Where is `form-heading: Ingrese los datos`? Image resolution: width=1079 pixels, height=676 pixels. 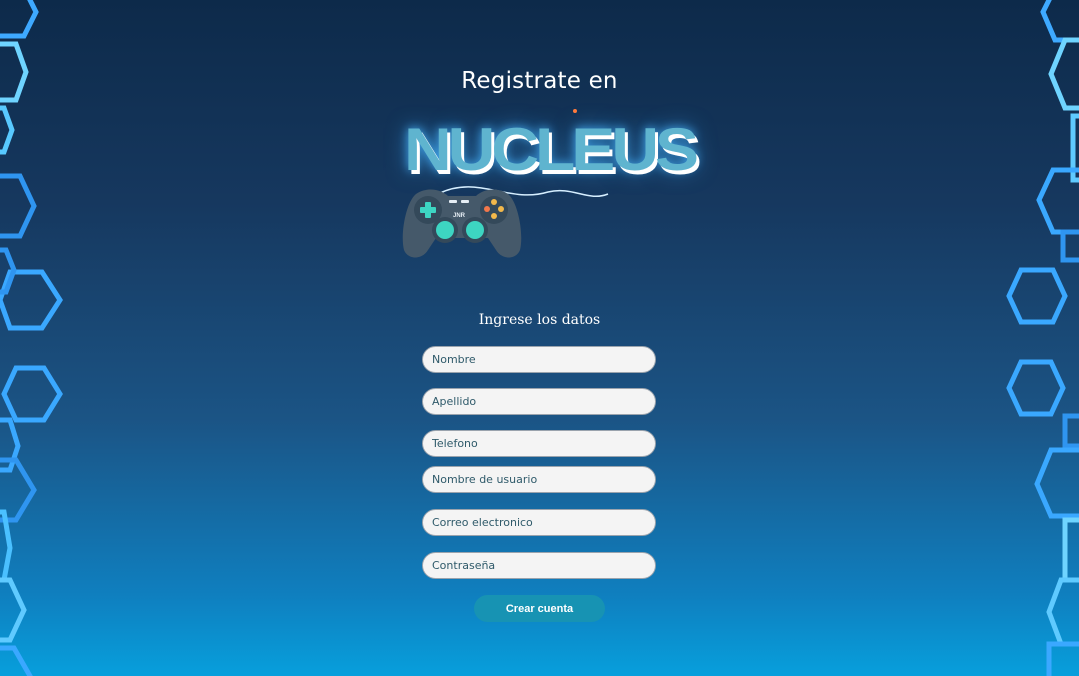
form-heading: Ingrese los datos is located at coordinates (539, 320).